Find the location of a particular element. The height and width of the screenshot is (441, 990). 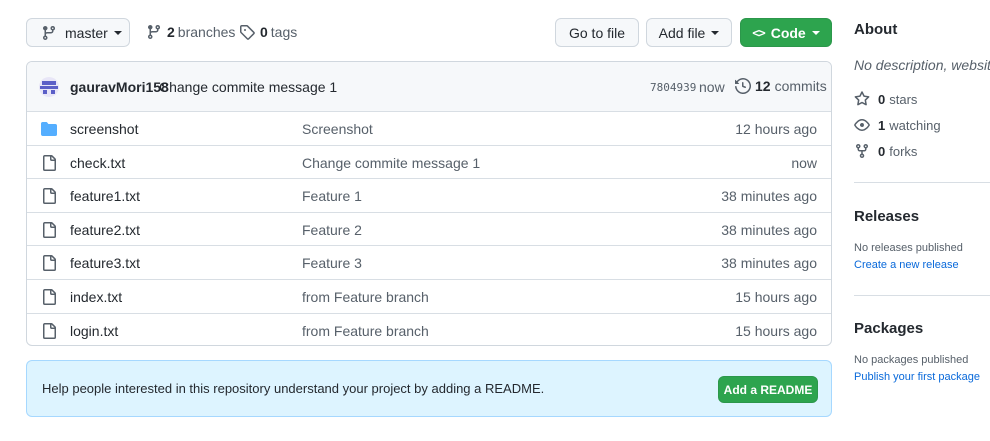

file-row: index.txt from Feature branch 15 hours ago is located at coordinates (429, 296).